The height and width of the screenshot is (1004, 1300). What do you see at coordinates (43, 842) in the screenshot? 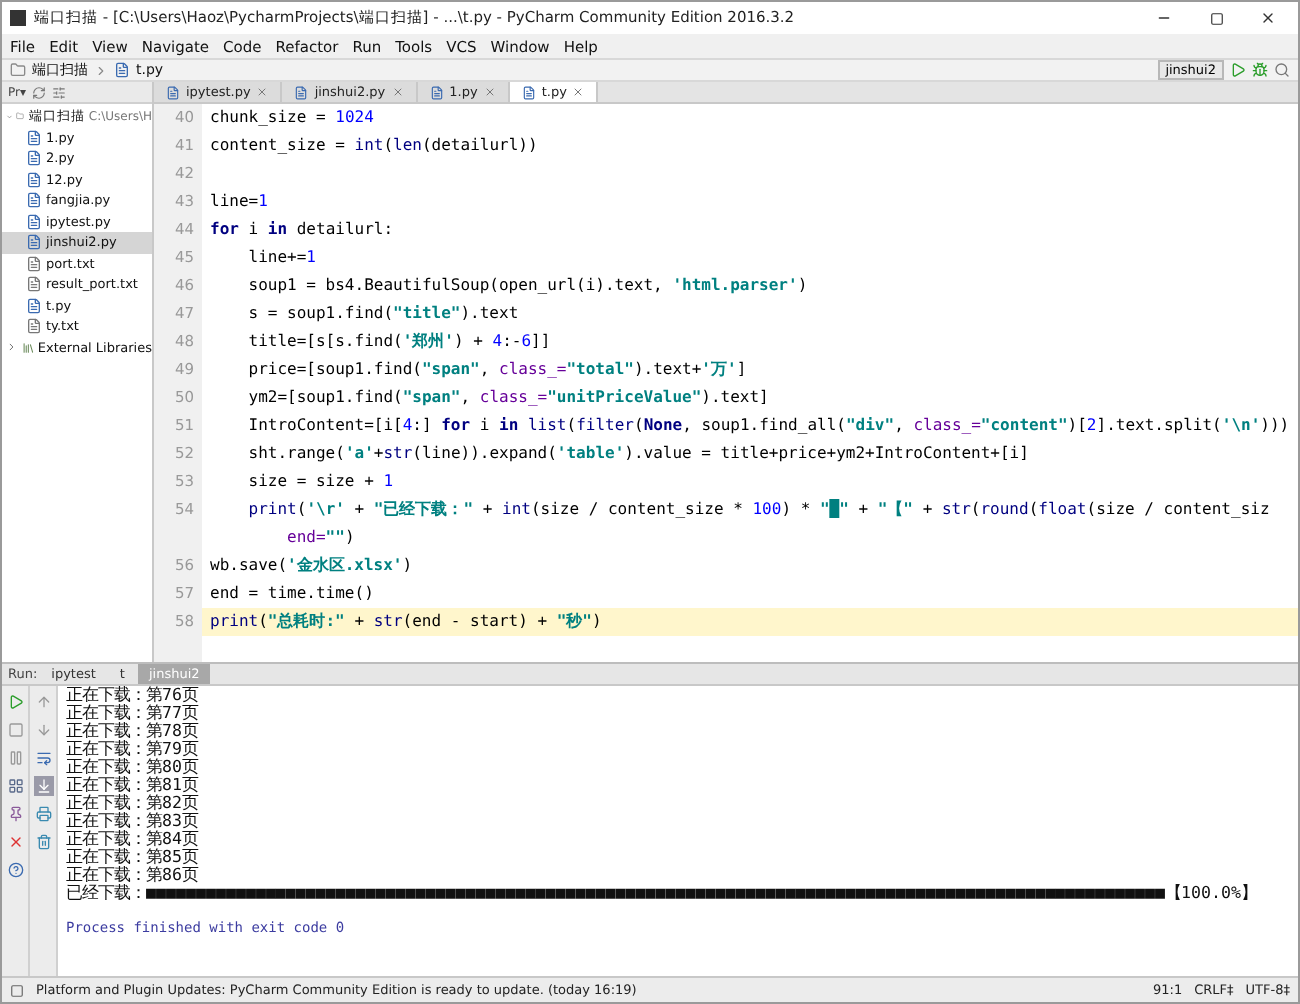
I see `trash-icon` at bounding box center [43, 842].